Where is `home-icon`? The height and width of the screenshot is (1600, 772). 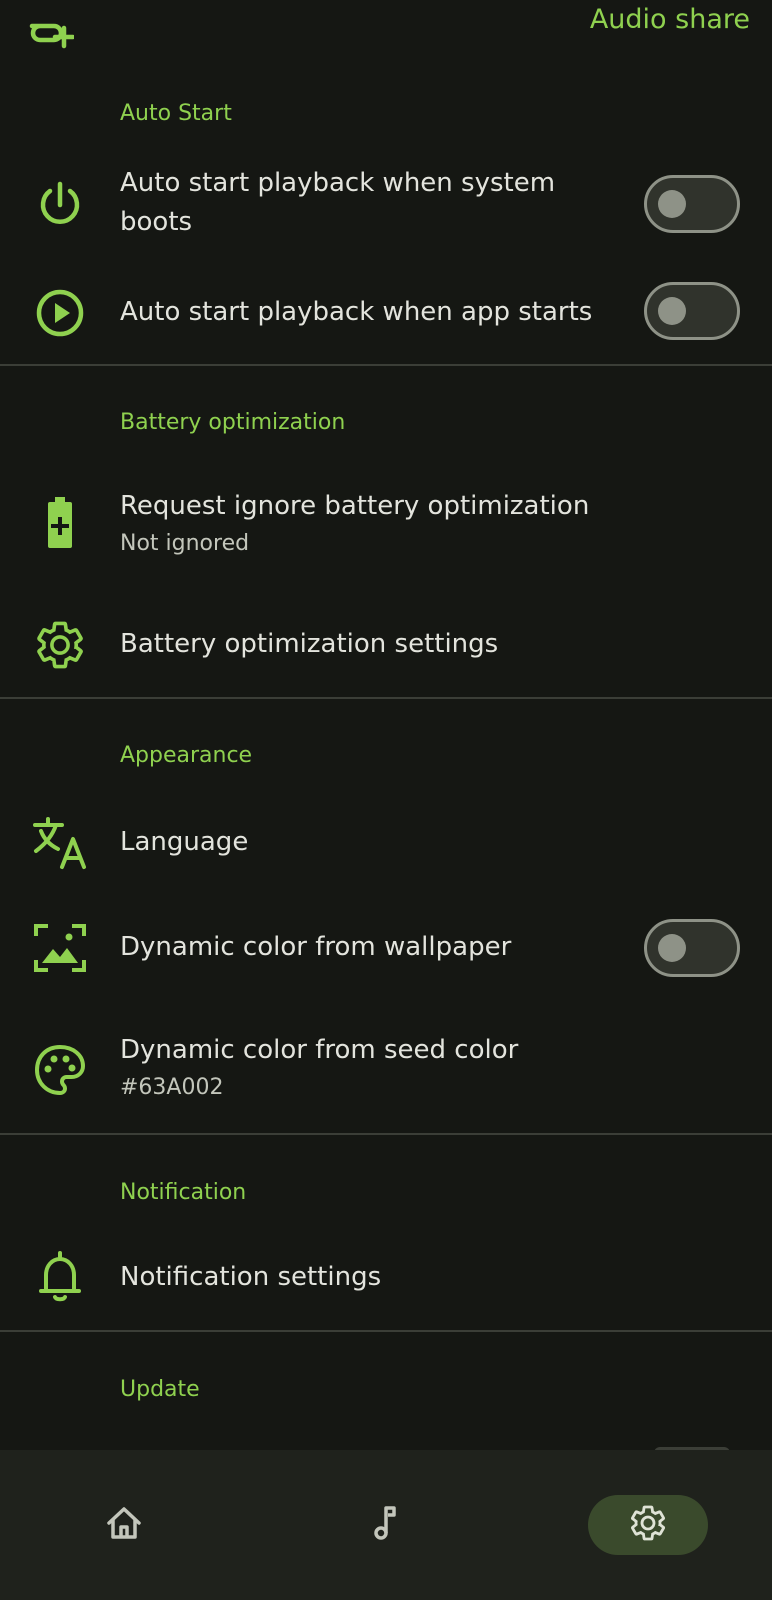 home-icon is located at coordinates (124, 1525).